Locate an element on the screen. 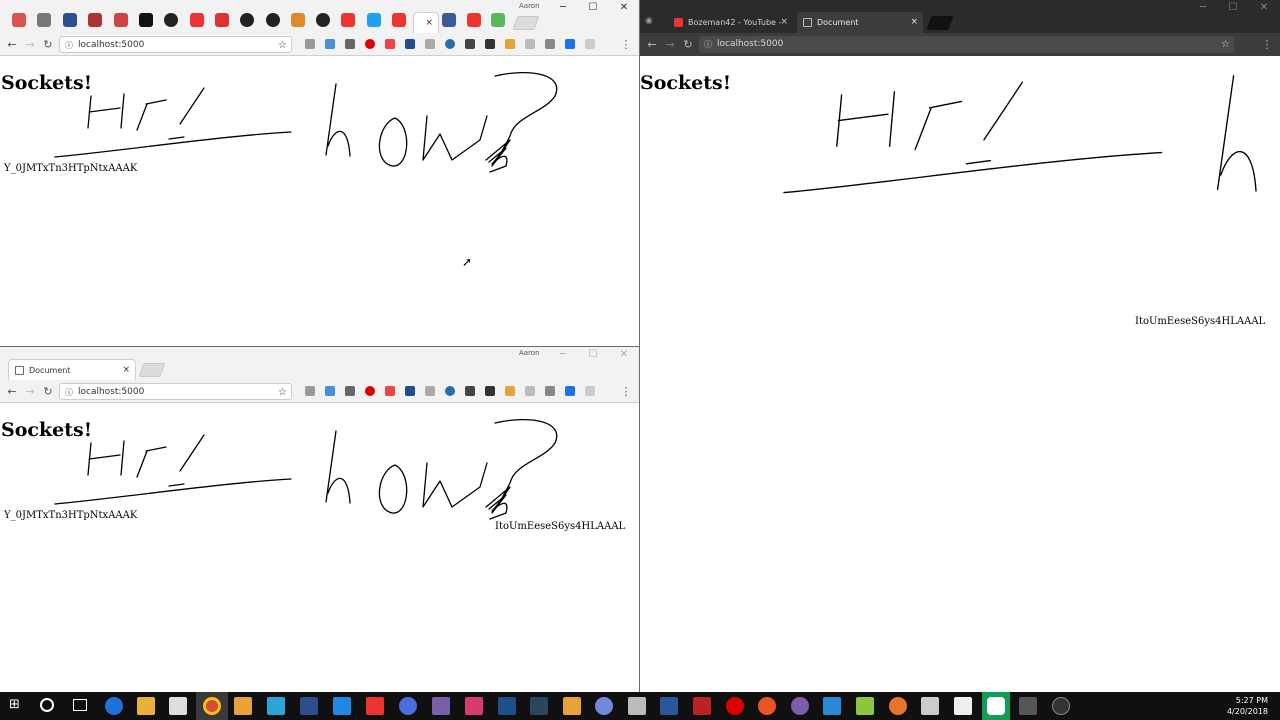 This screenshot has width=1280, height=720. chrome-taskbar-button is located at coordinates (212, 706).